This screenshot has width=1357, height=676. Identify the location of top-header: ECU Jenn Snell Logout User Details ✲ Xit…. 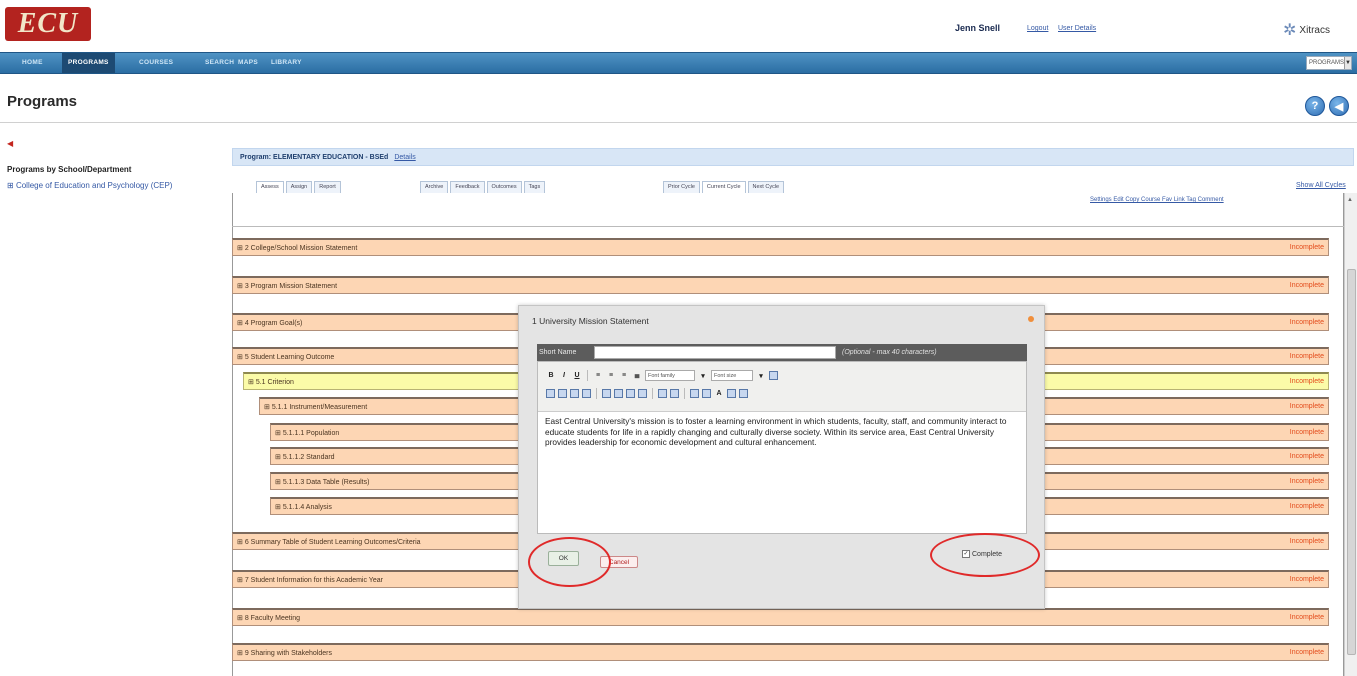
(678, 22).